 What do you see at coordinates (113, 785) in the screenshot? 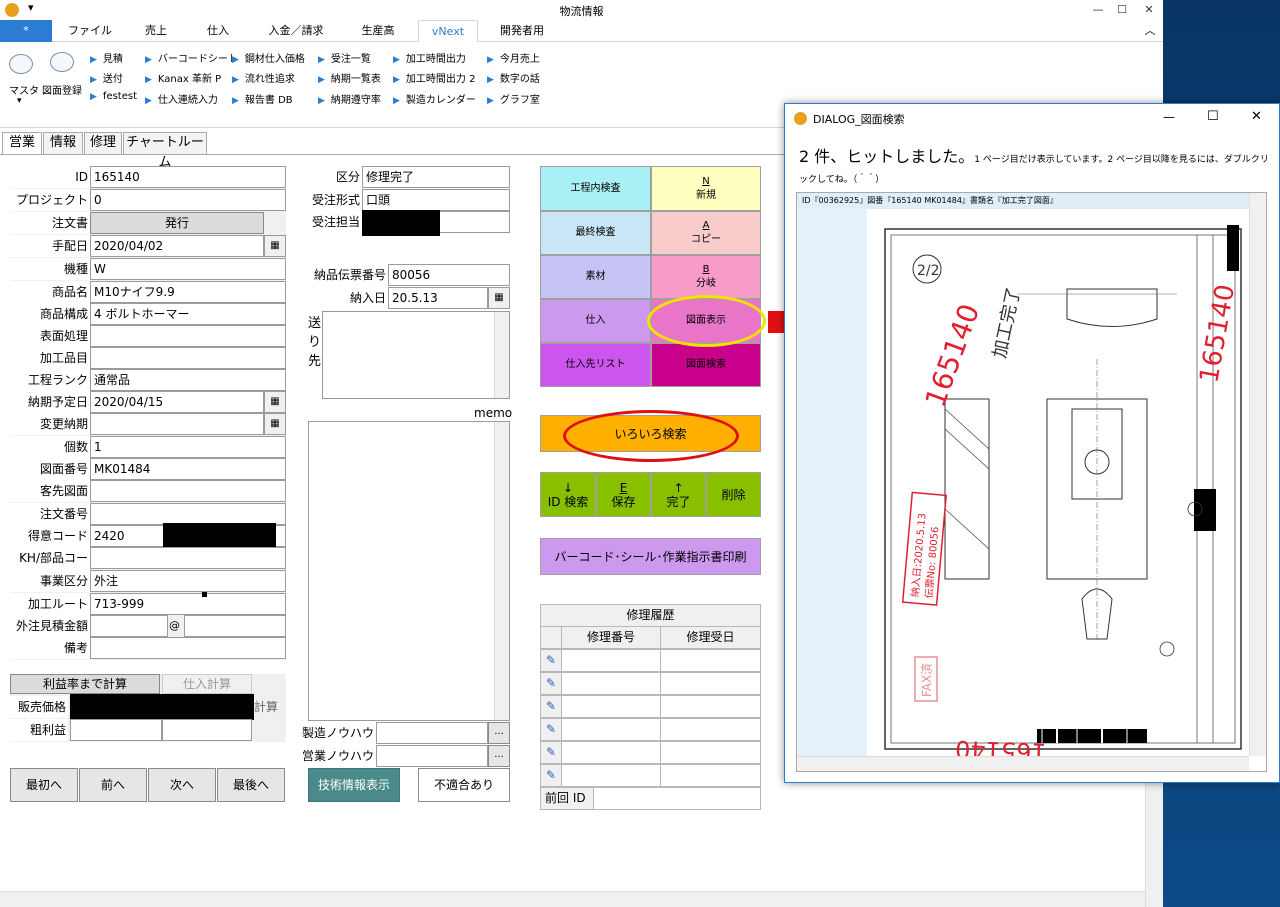
I see `prev-button: 前へ` at bounding box center [113, 785].